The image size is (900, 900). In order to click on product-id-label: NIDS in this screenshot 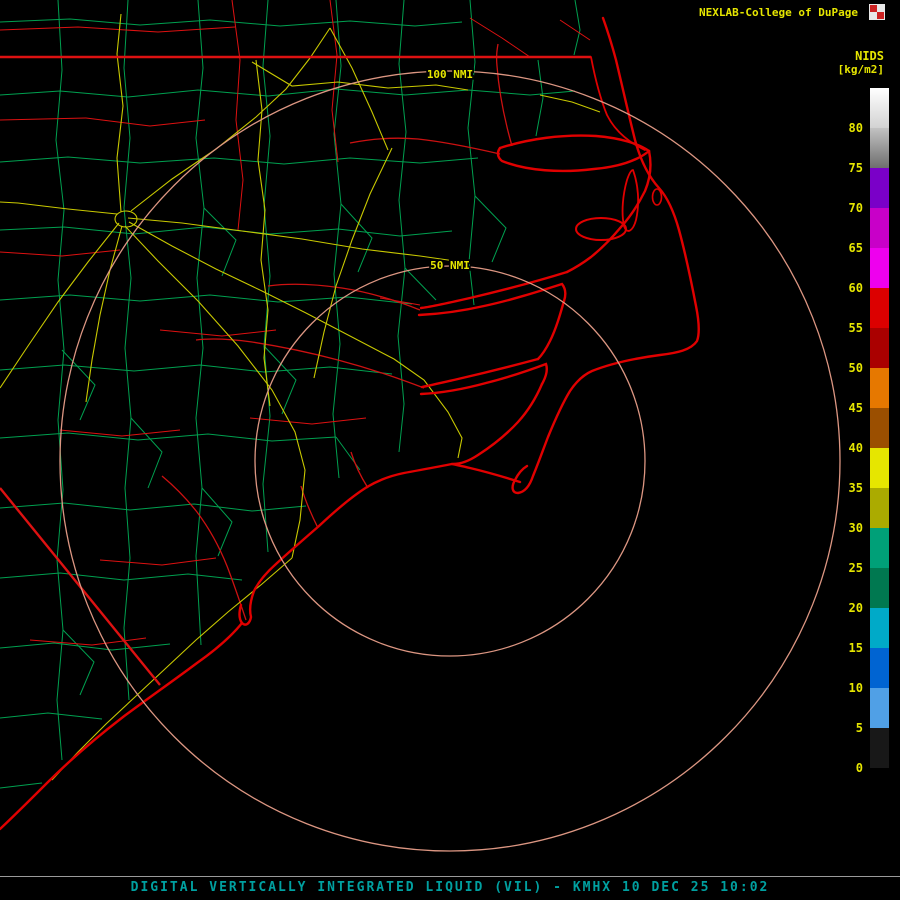, I will do `click(869, 56)`.